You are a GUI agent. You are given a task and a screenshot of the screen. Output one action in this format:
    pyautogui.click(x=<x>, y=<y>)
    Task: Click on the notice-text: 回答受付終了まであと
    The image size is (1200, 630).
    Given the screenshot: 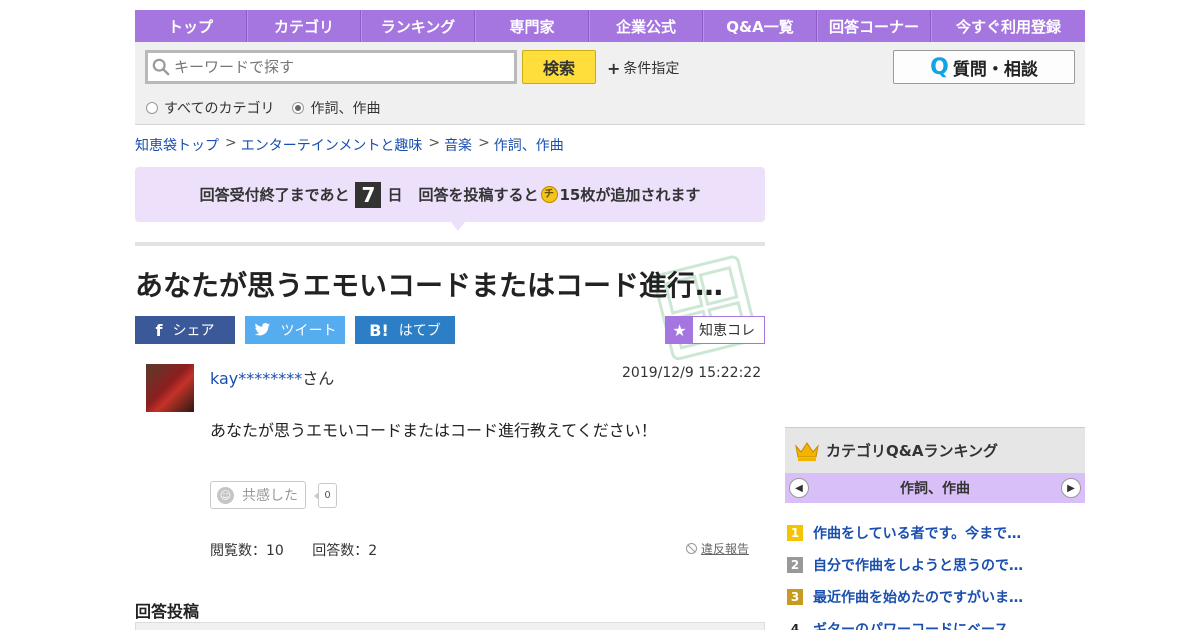 What is the action you would take?
    pyautogui.click(x=274, y=195)
    